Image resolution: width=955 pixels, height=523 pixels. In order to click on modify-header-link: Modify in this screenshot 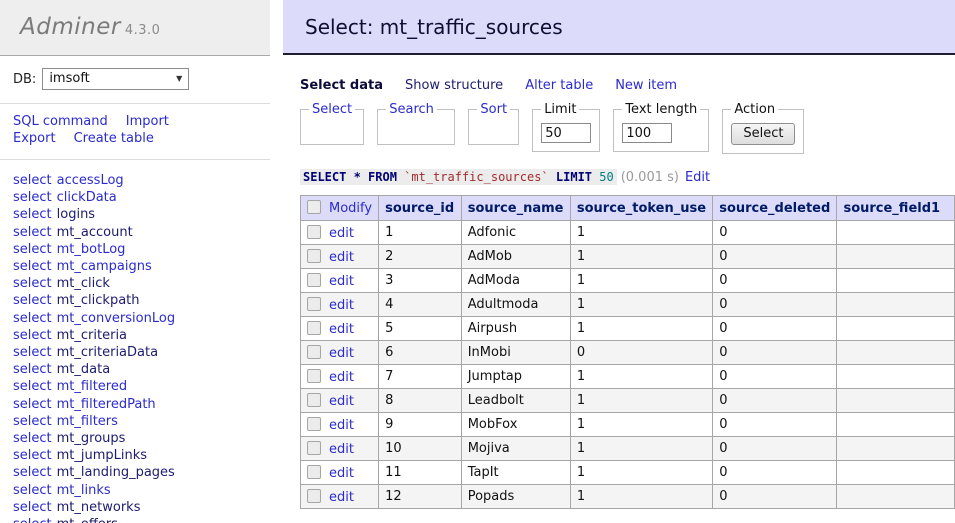, I will do `click(350, 208)`.